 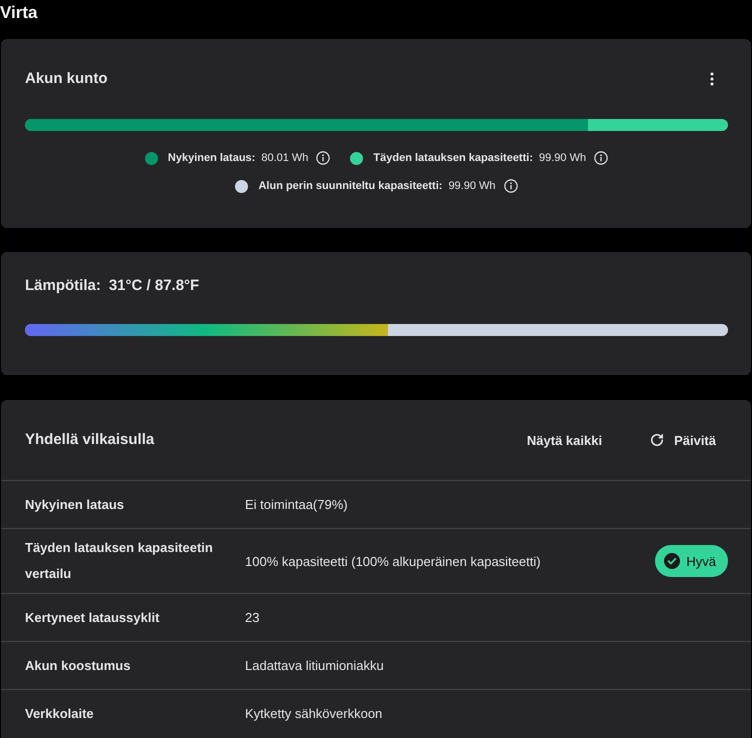 What do you see at coordinates (350, 186) in the screenshot?
I see `legend-label: Alun perin suunniteltu kapasiteetti:` at bounding box center [350, 186].